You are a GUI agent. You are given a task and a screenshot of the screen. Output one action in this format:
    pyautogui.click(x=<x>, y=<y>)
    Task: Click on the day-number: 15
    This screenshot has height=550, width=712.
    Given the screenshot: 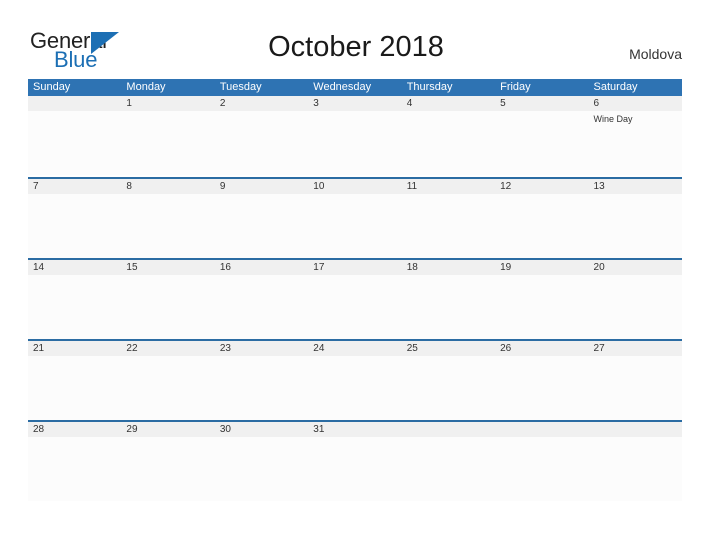 What is the action you would take?
    pyautogui.click(x=168, y=267)
    